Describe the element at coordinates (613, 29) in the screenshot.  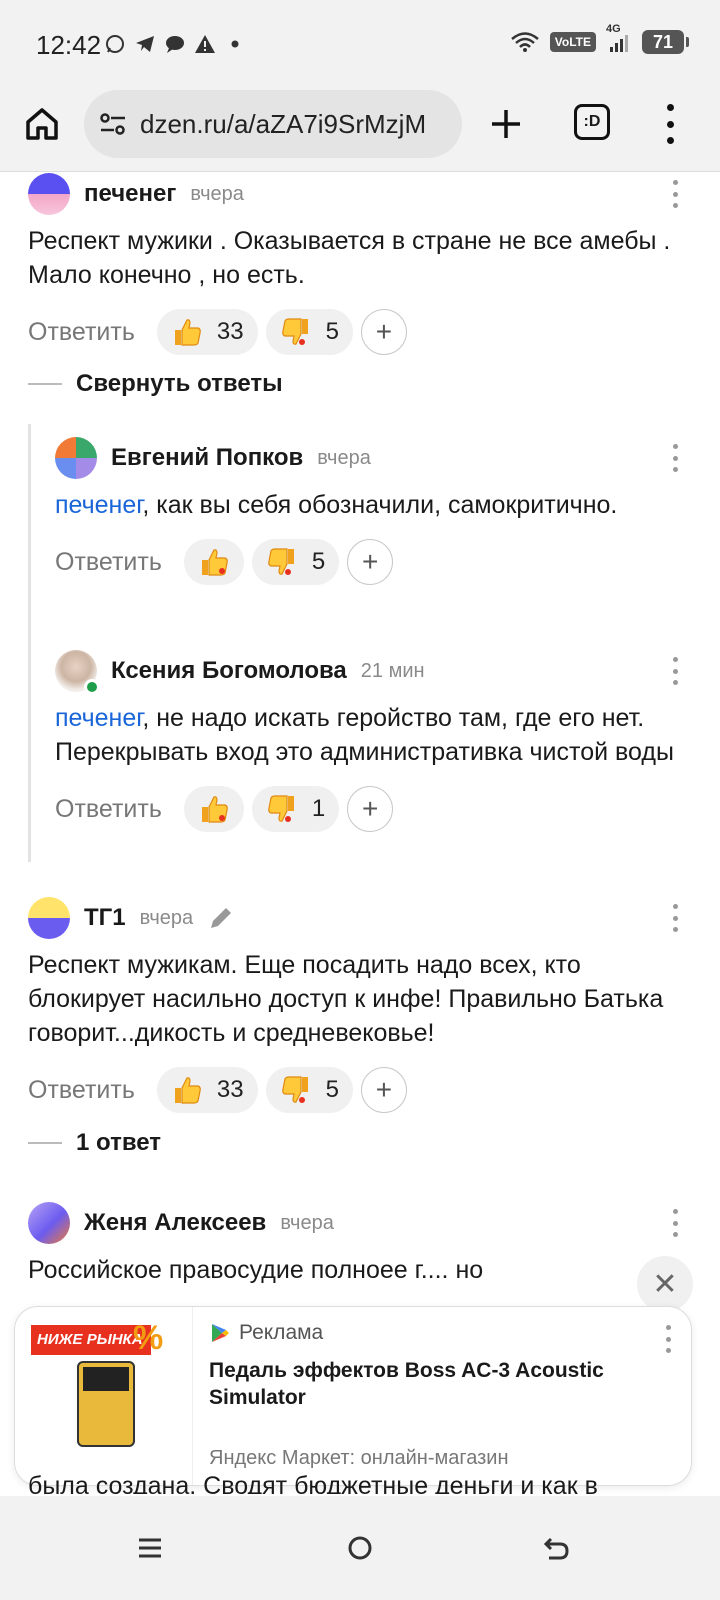
I see `network-type: 4G` at that location.